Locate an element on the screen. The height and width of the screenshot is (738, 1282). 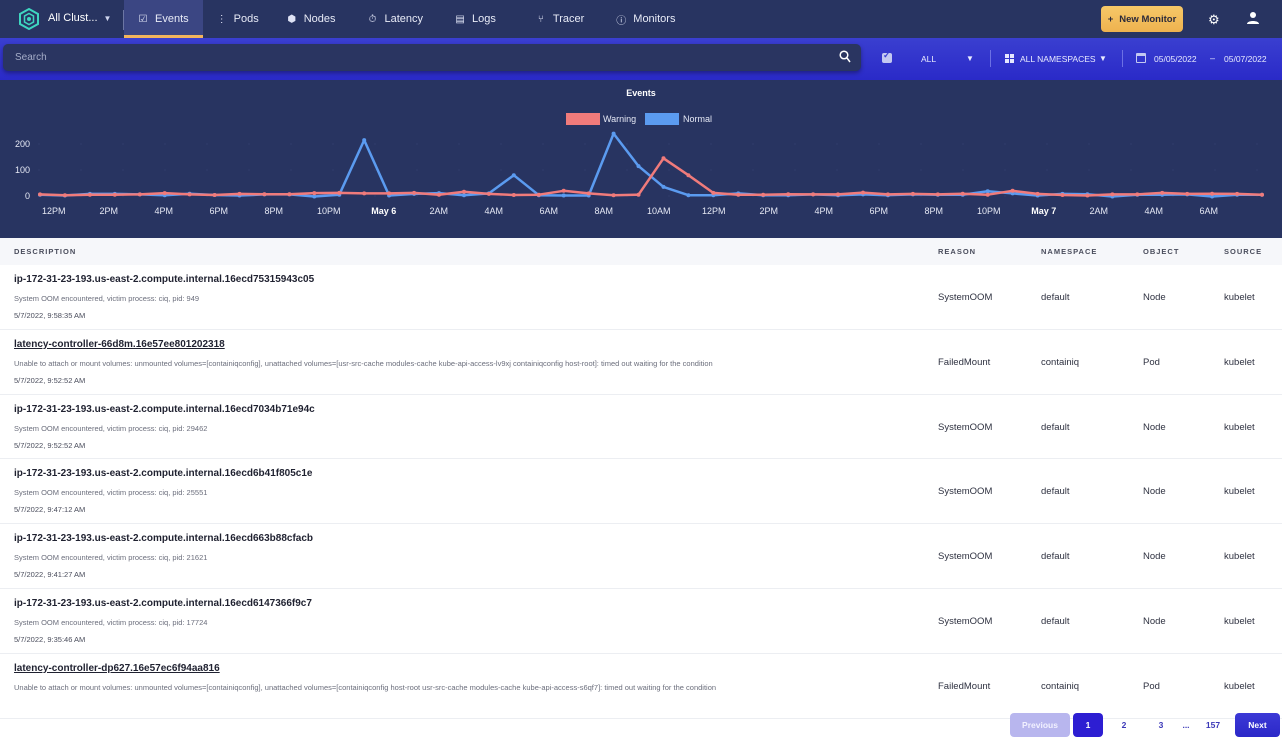
page-3-button: 3 is located at coordinates (1161, 725).